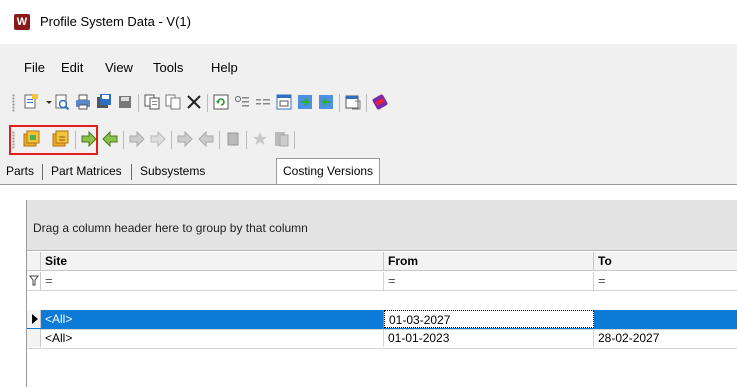  Describe the element at coordinates (224, 67) in the screenshot. I see `menu-help: Help` at that location.